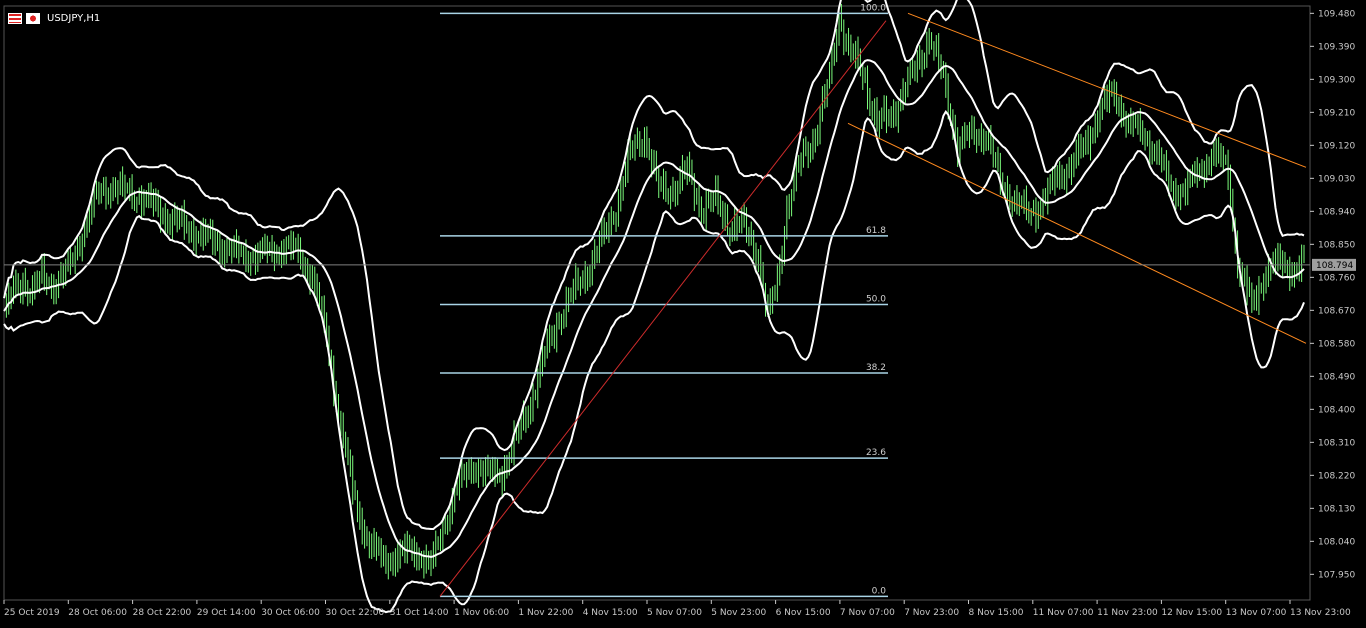  Describe the element at coordinates (738, 613) in the screenshot. I see `x-tick-label: 5 Nov 23:00` at that location.